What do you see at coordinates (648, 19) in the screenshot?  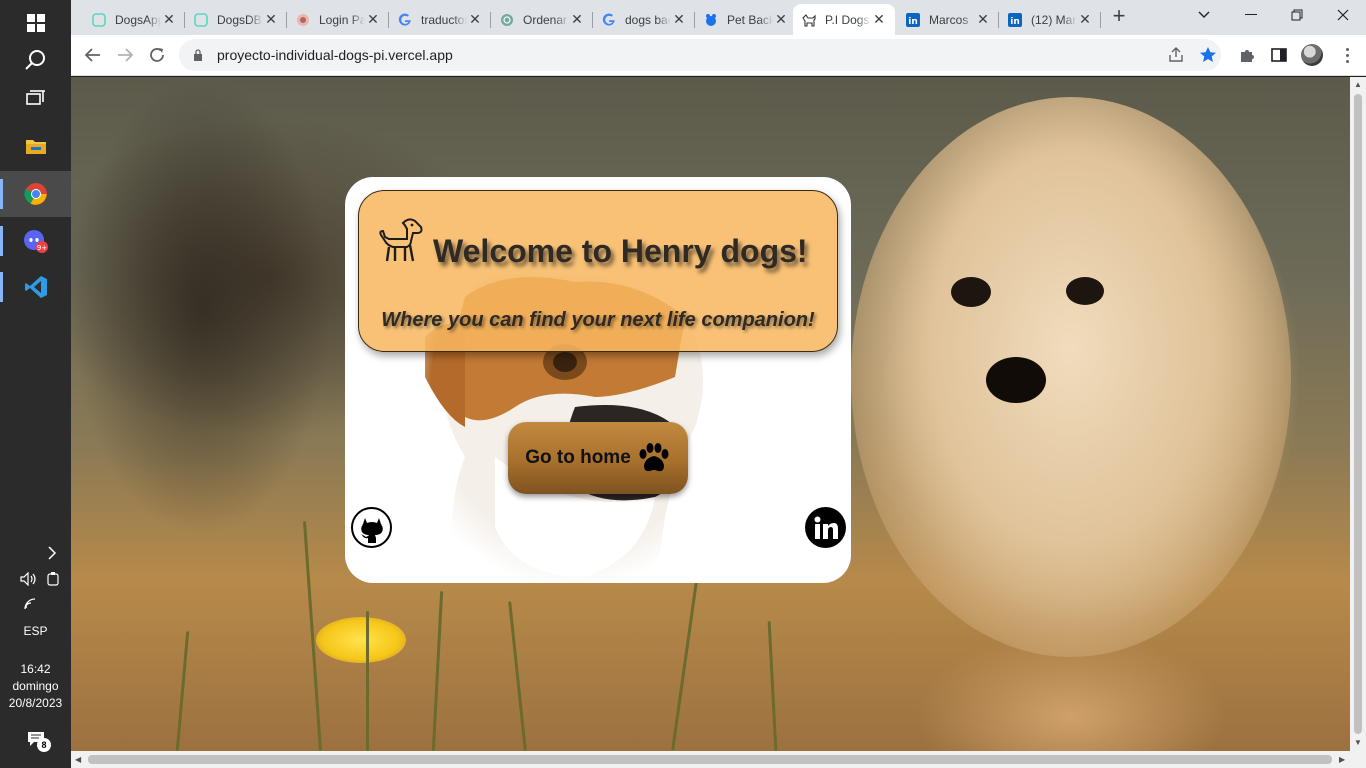 I see `tab-title: dogs background` at bounding box center [648, 19].